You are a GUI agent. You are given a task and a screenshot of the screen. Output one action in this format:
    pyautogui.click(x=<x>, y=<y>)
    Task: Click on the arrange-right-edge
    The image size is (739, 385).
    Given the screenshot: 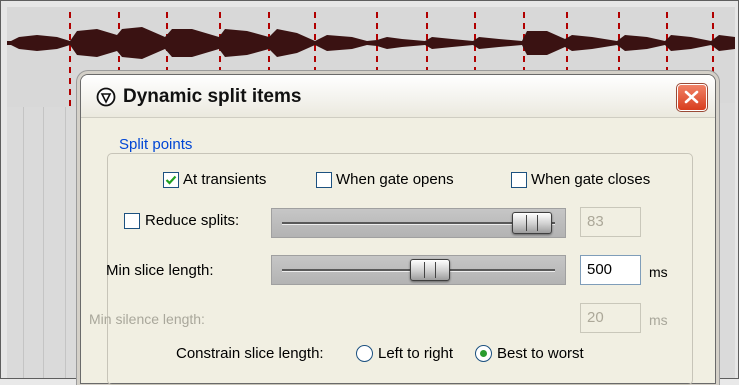 What is the action you would take?
    pyautogui.click(x=726, y=240)
    